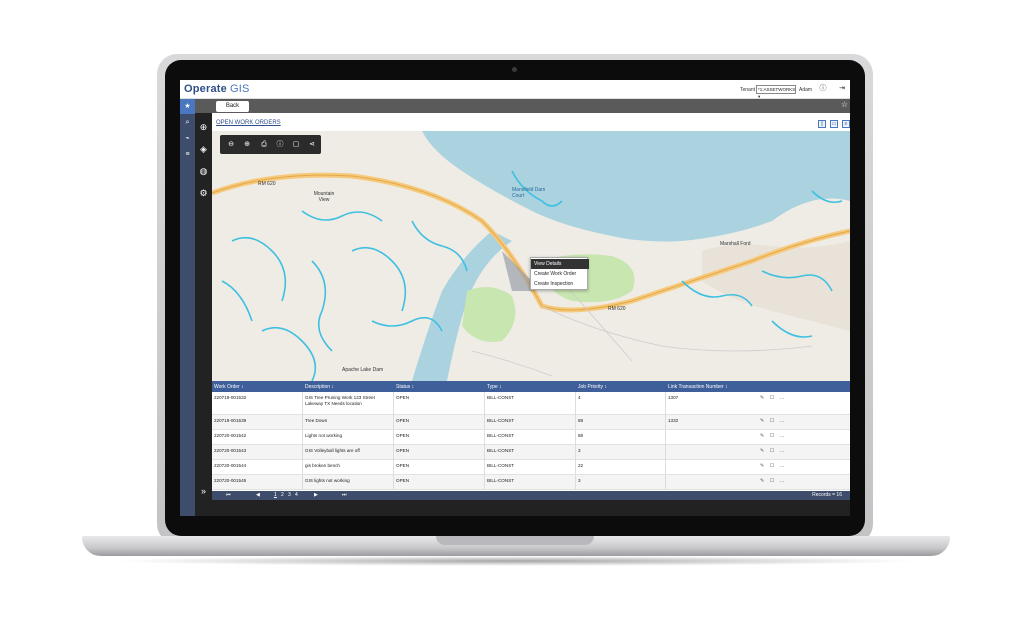  Describe the element at coordinates (806, 90) in the screenshot. I see `user-name: Adam` at that location.